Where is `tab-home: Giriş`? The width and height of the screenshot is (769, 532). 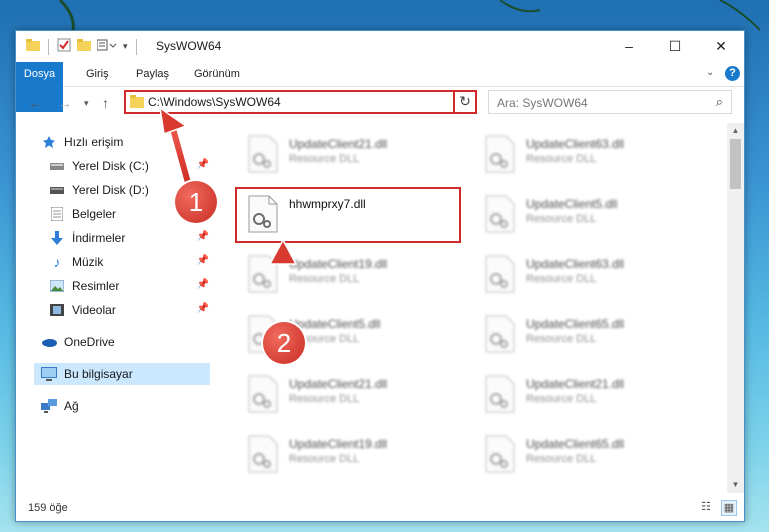
tab-home: Giriş is located at coordinates (97, 74).